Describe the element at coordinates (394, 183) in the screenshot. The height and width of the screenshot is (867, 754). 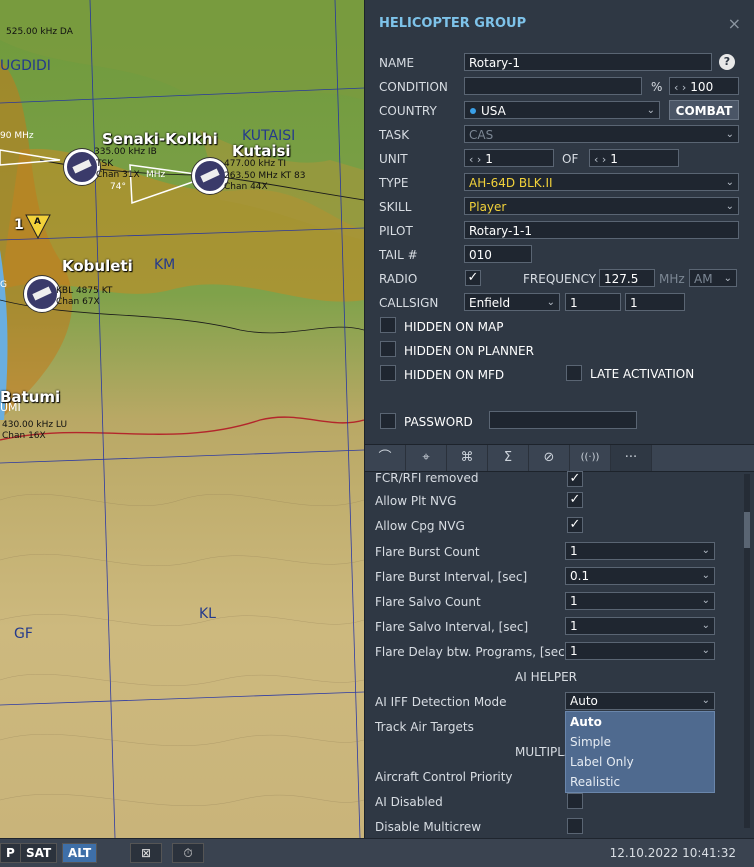
I see `type-label: TYPE` at that location.